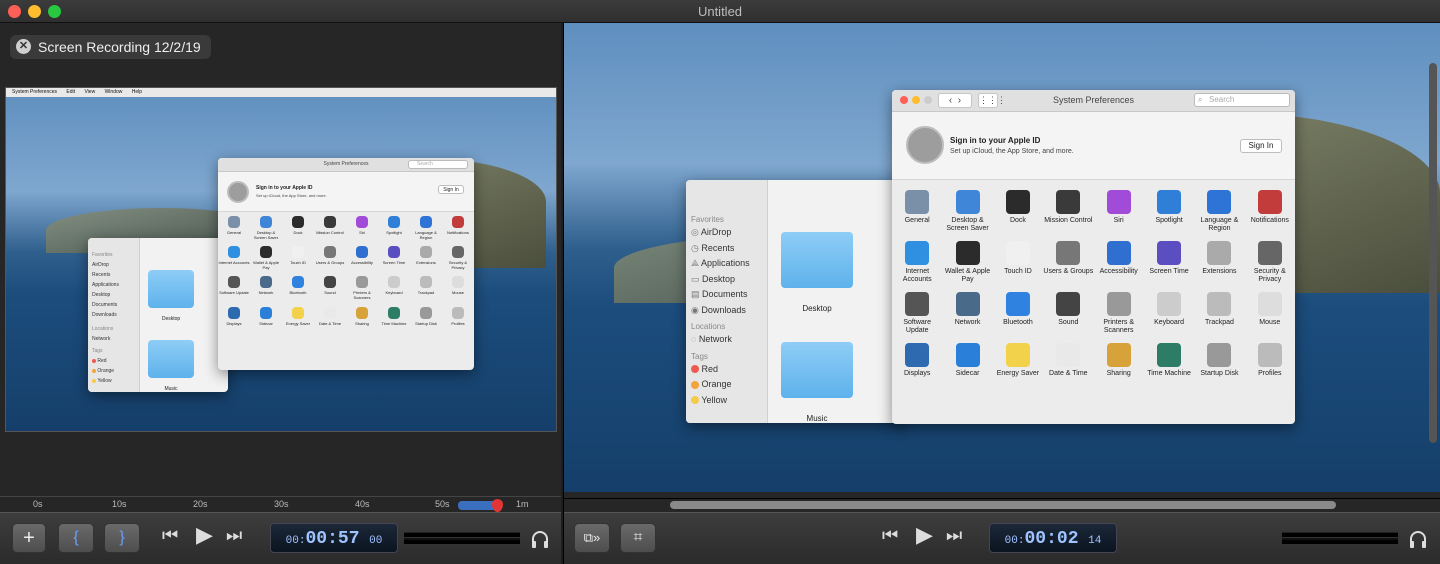 The width and height of the screenshot is (1440, 564). Describe the element at coordinates (727, 340) in the screenshot. I see `sidebar-item-network: ◌ Network` at that location.